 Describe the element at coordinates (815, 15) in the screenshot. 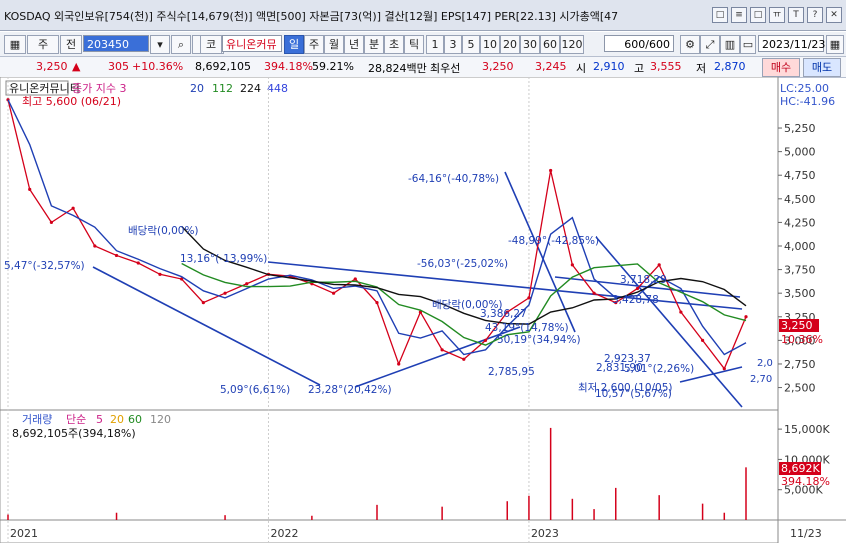

I see `help-icon: ?` at that location.